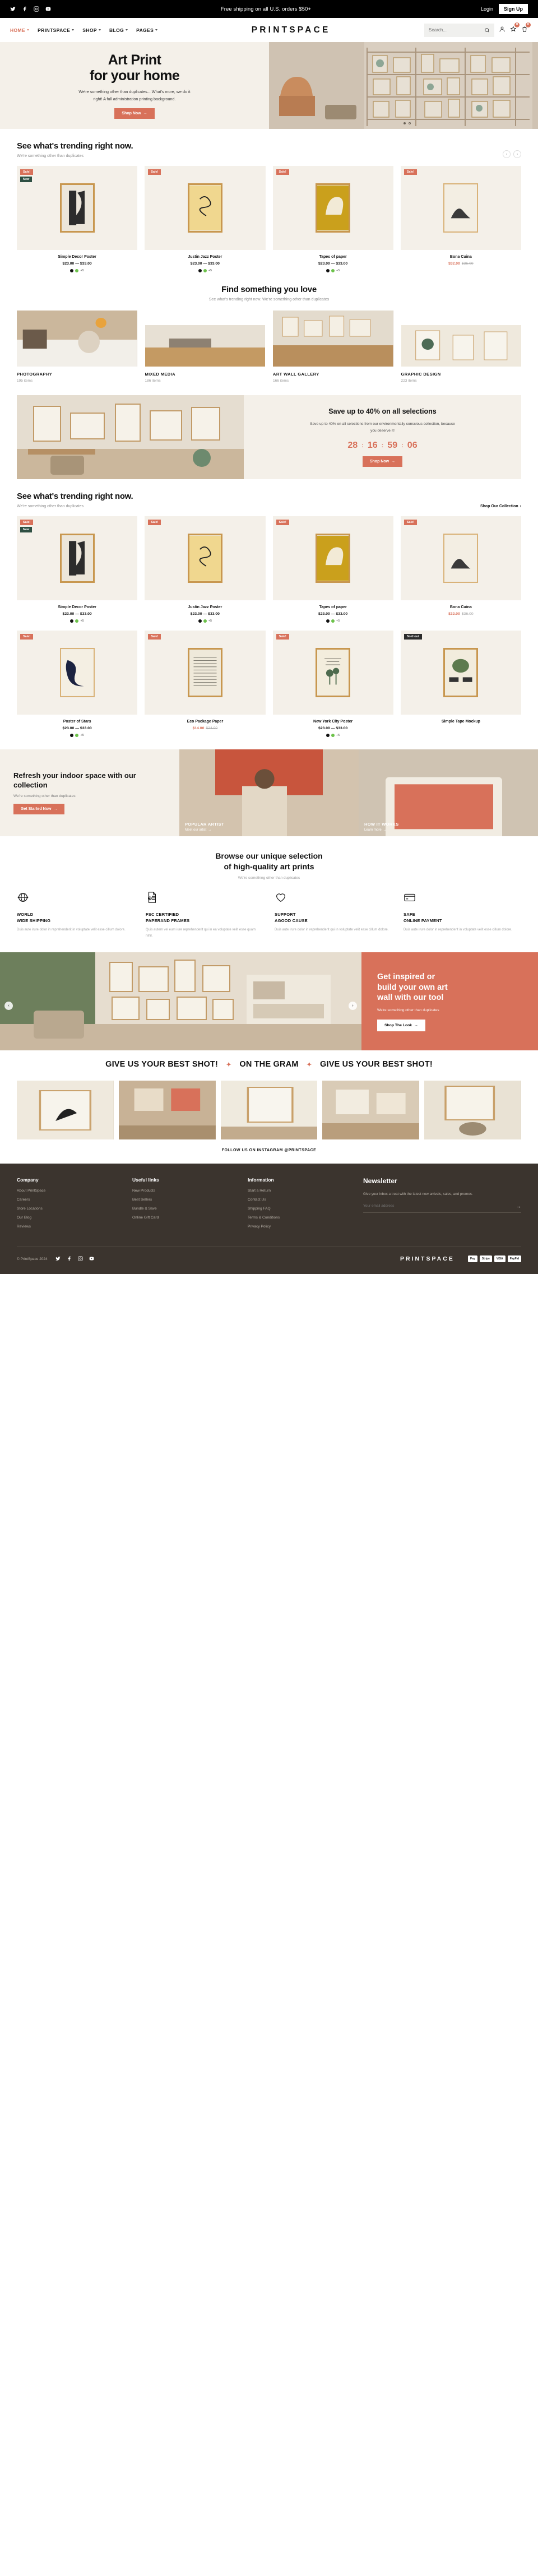 Image resolution: width=538 pixels, height=2576 pixels. I want to click on product-name: Eco Package Paper, so click(205, 722).